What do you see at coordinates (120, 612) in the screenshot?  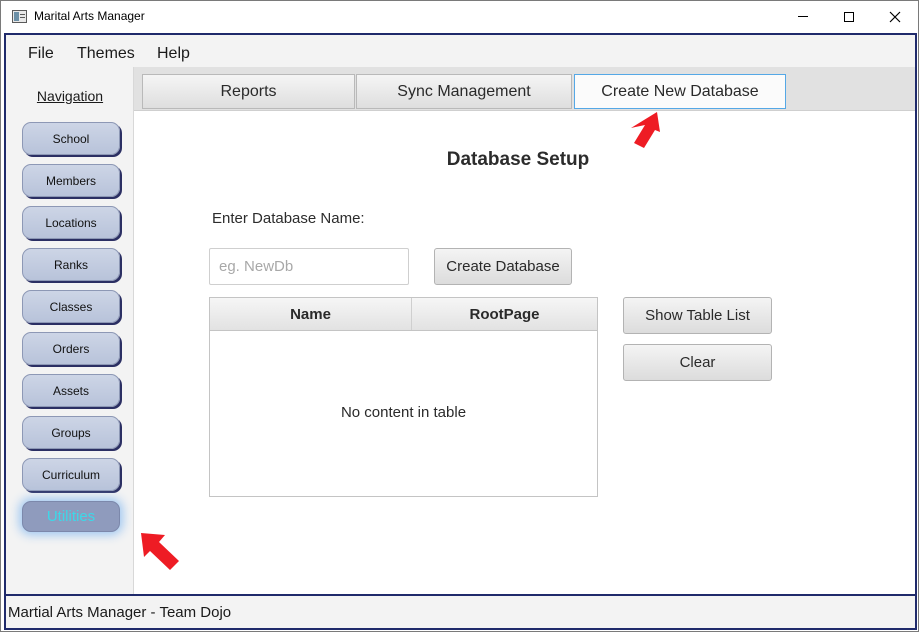 I see `status-text: Martial Arts Manager - Team Dojo` at bounding box center [120, 612].